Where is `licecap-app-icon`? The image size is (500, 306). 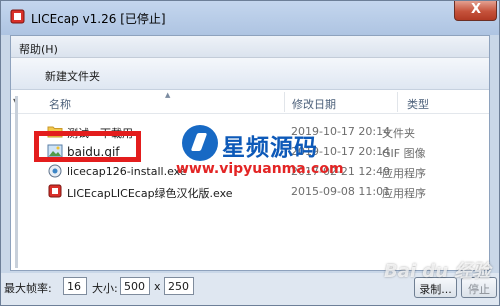 licecap-app-icon is located at coordinates (17, 16).